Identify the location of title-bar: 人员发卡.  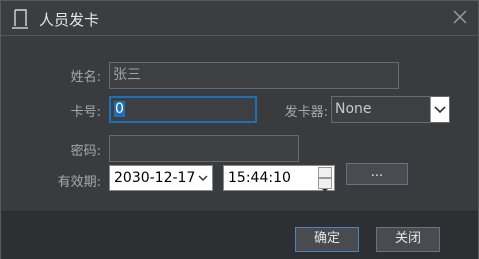
(239, 18).